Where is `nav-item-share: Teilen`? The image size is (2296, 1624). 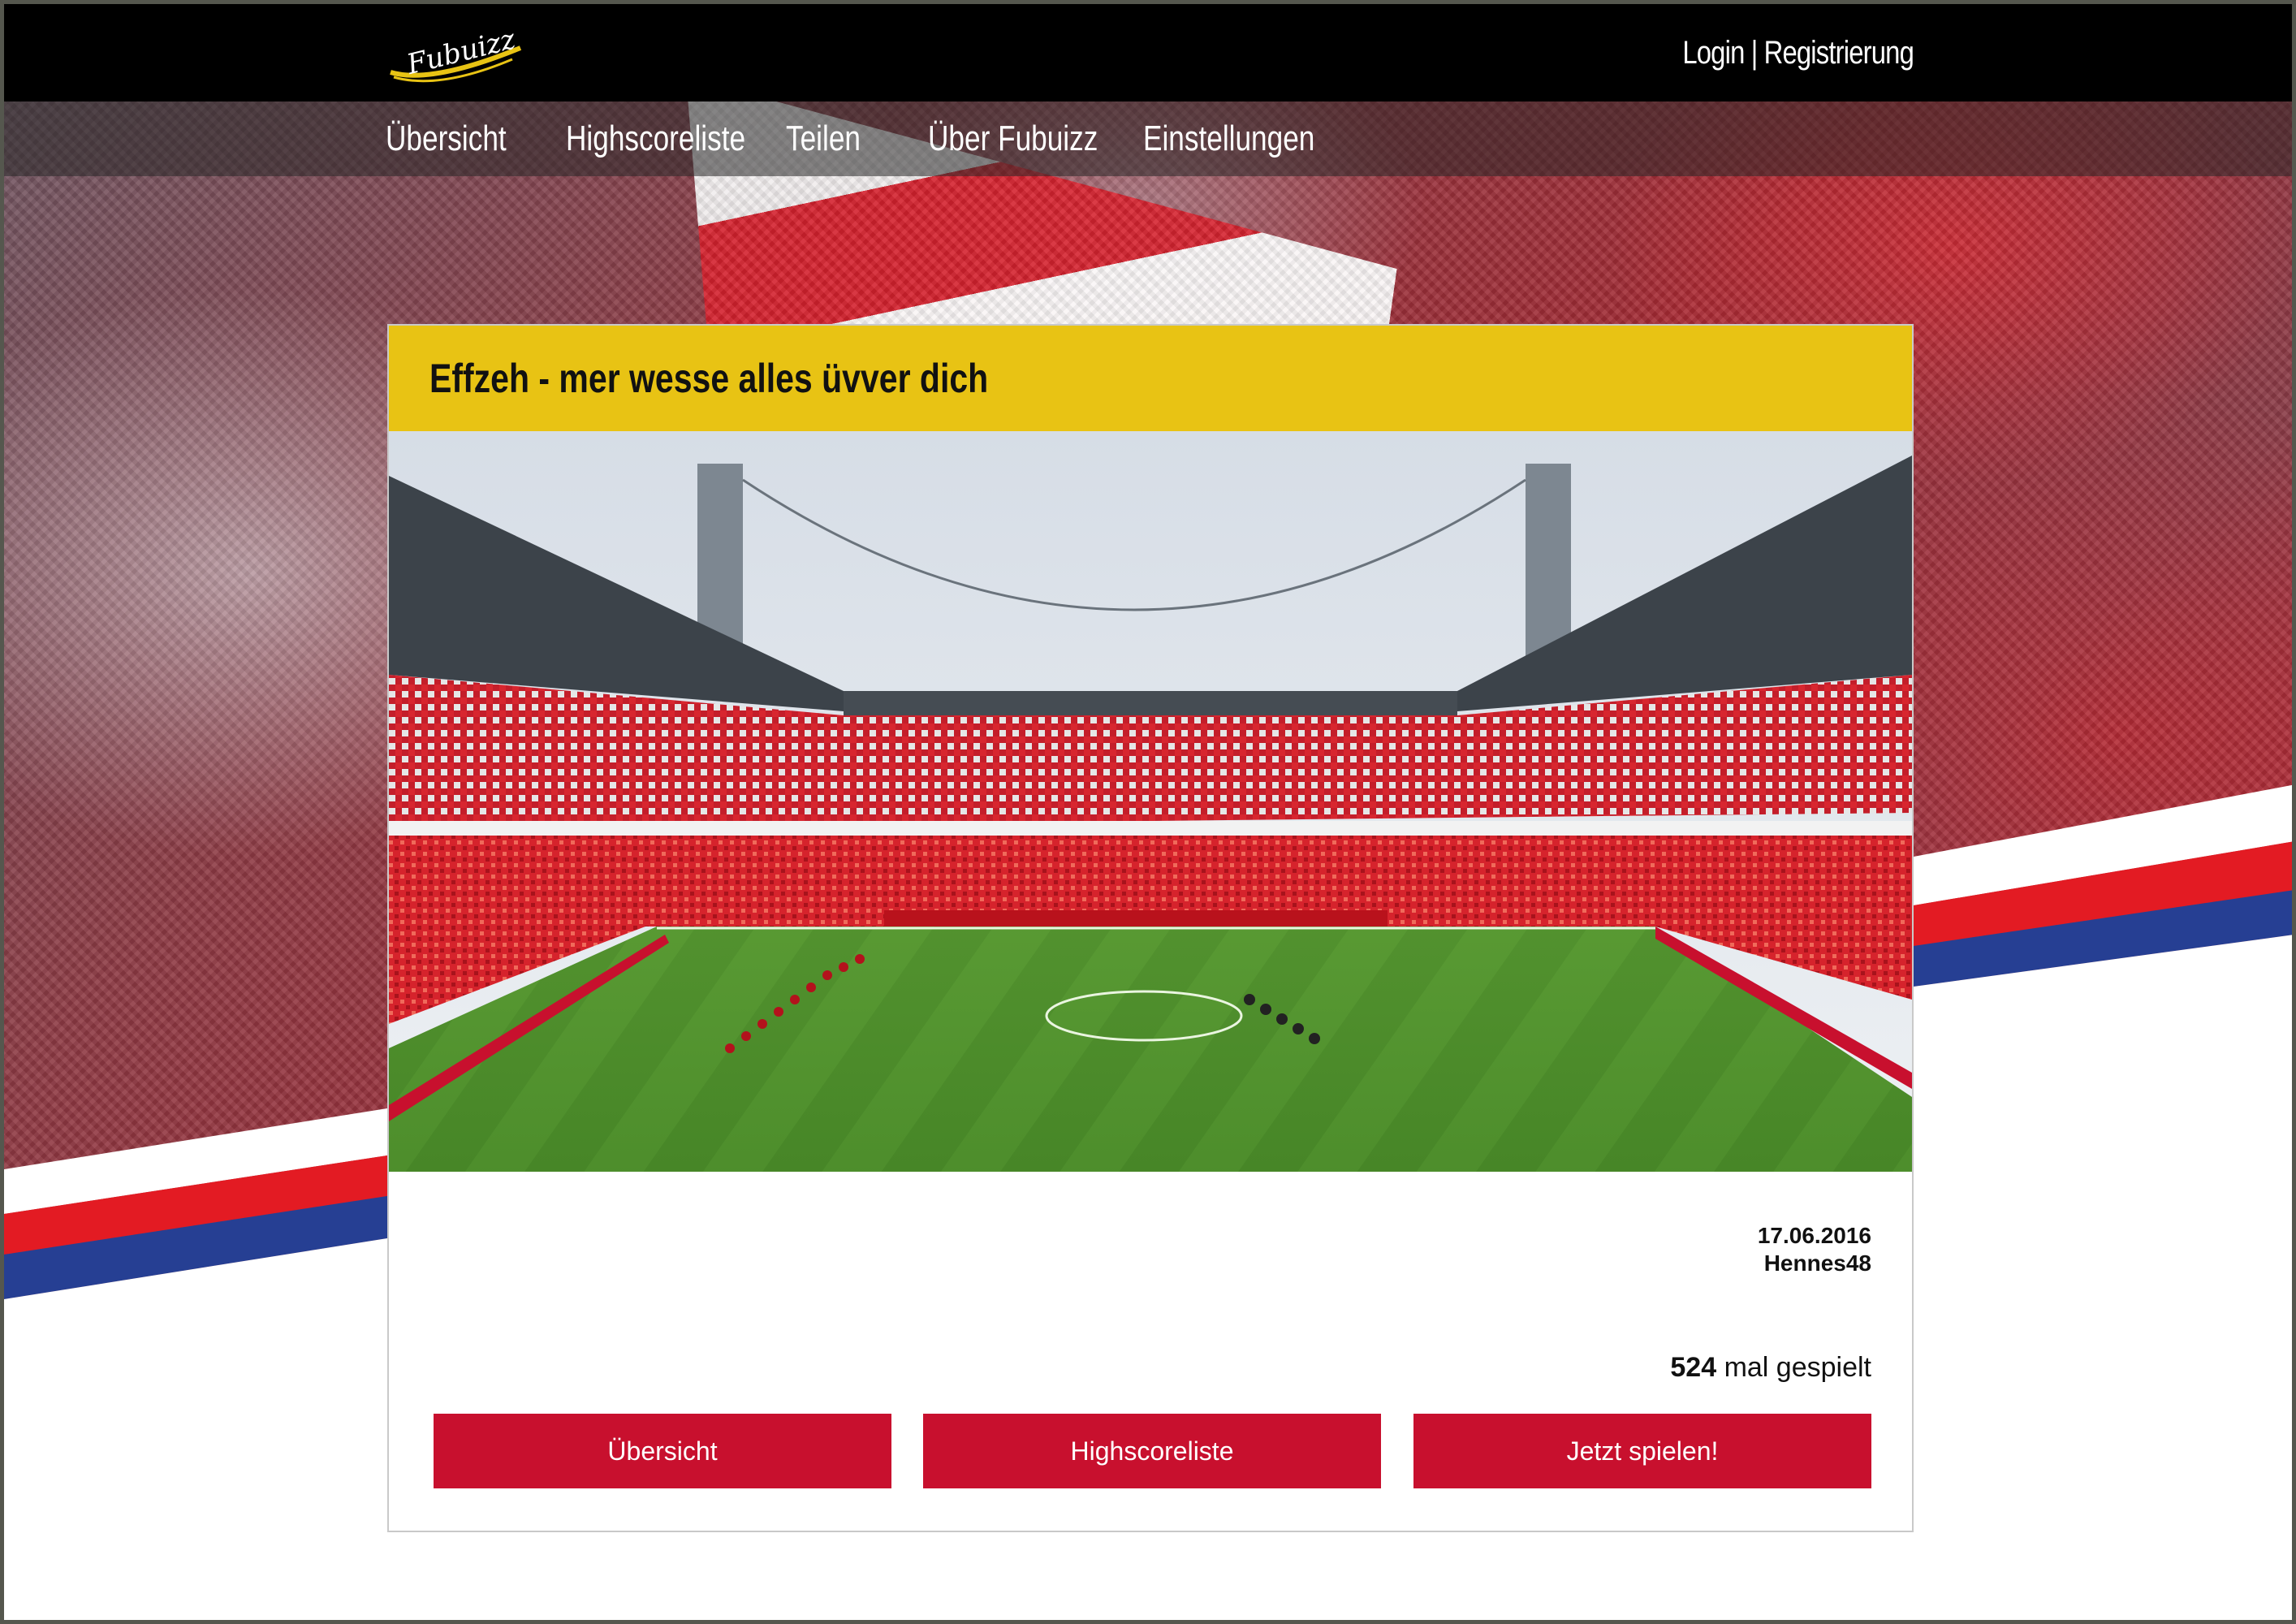 nav-item-share: Teilen is located at coordinates (823, 139).